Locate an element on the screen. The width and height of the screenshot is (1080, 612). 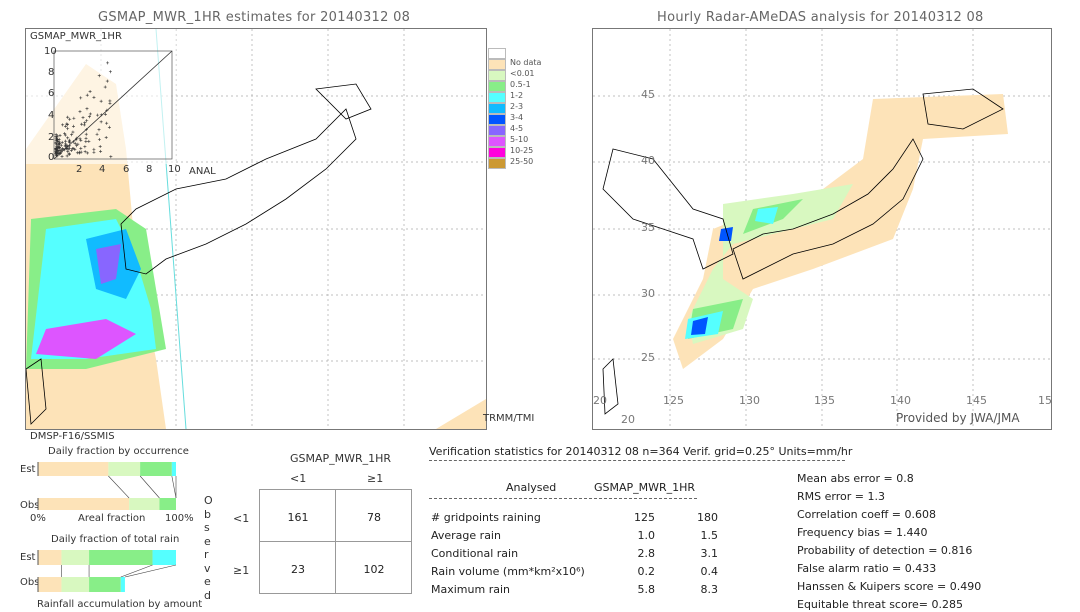
legend-label: 1-2 is located at coordinates (517, 95).